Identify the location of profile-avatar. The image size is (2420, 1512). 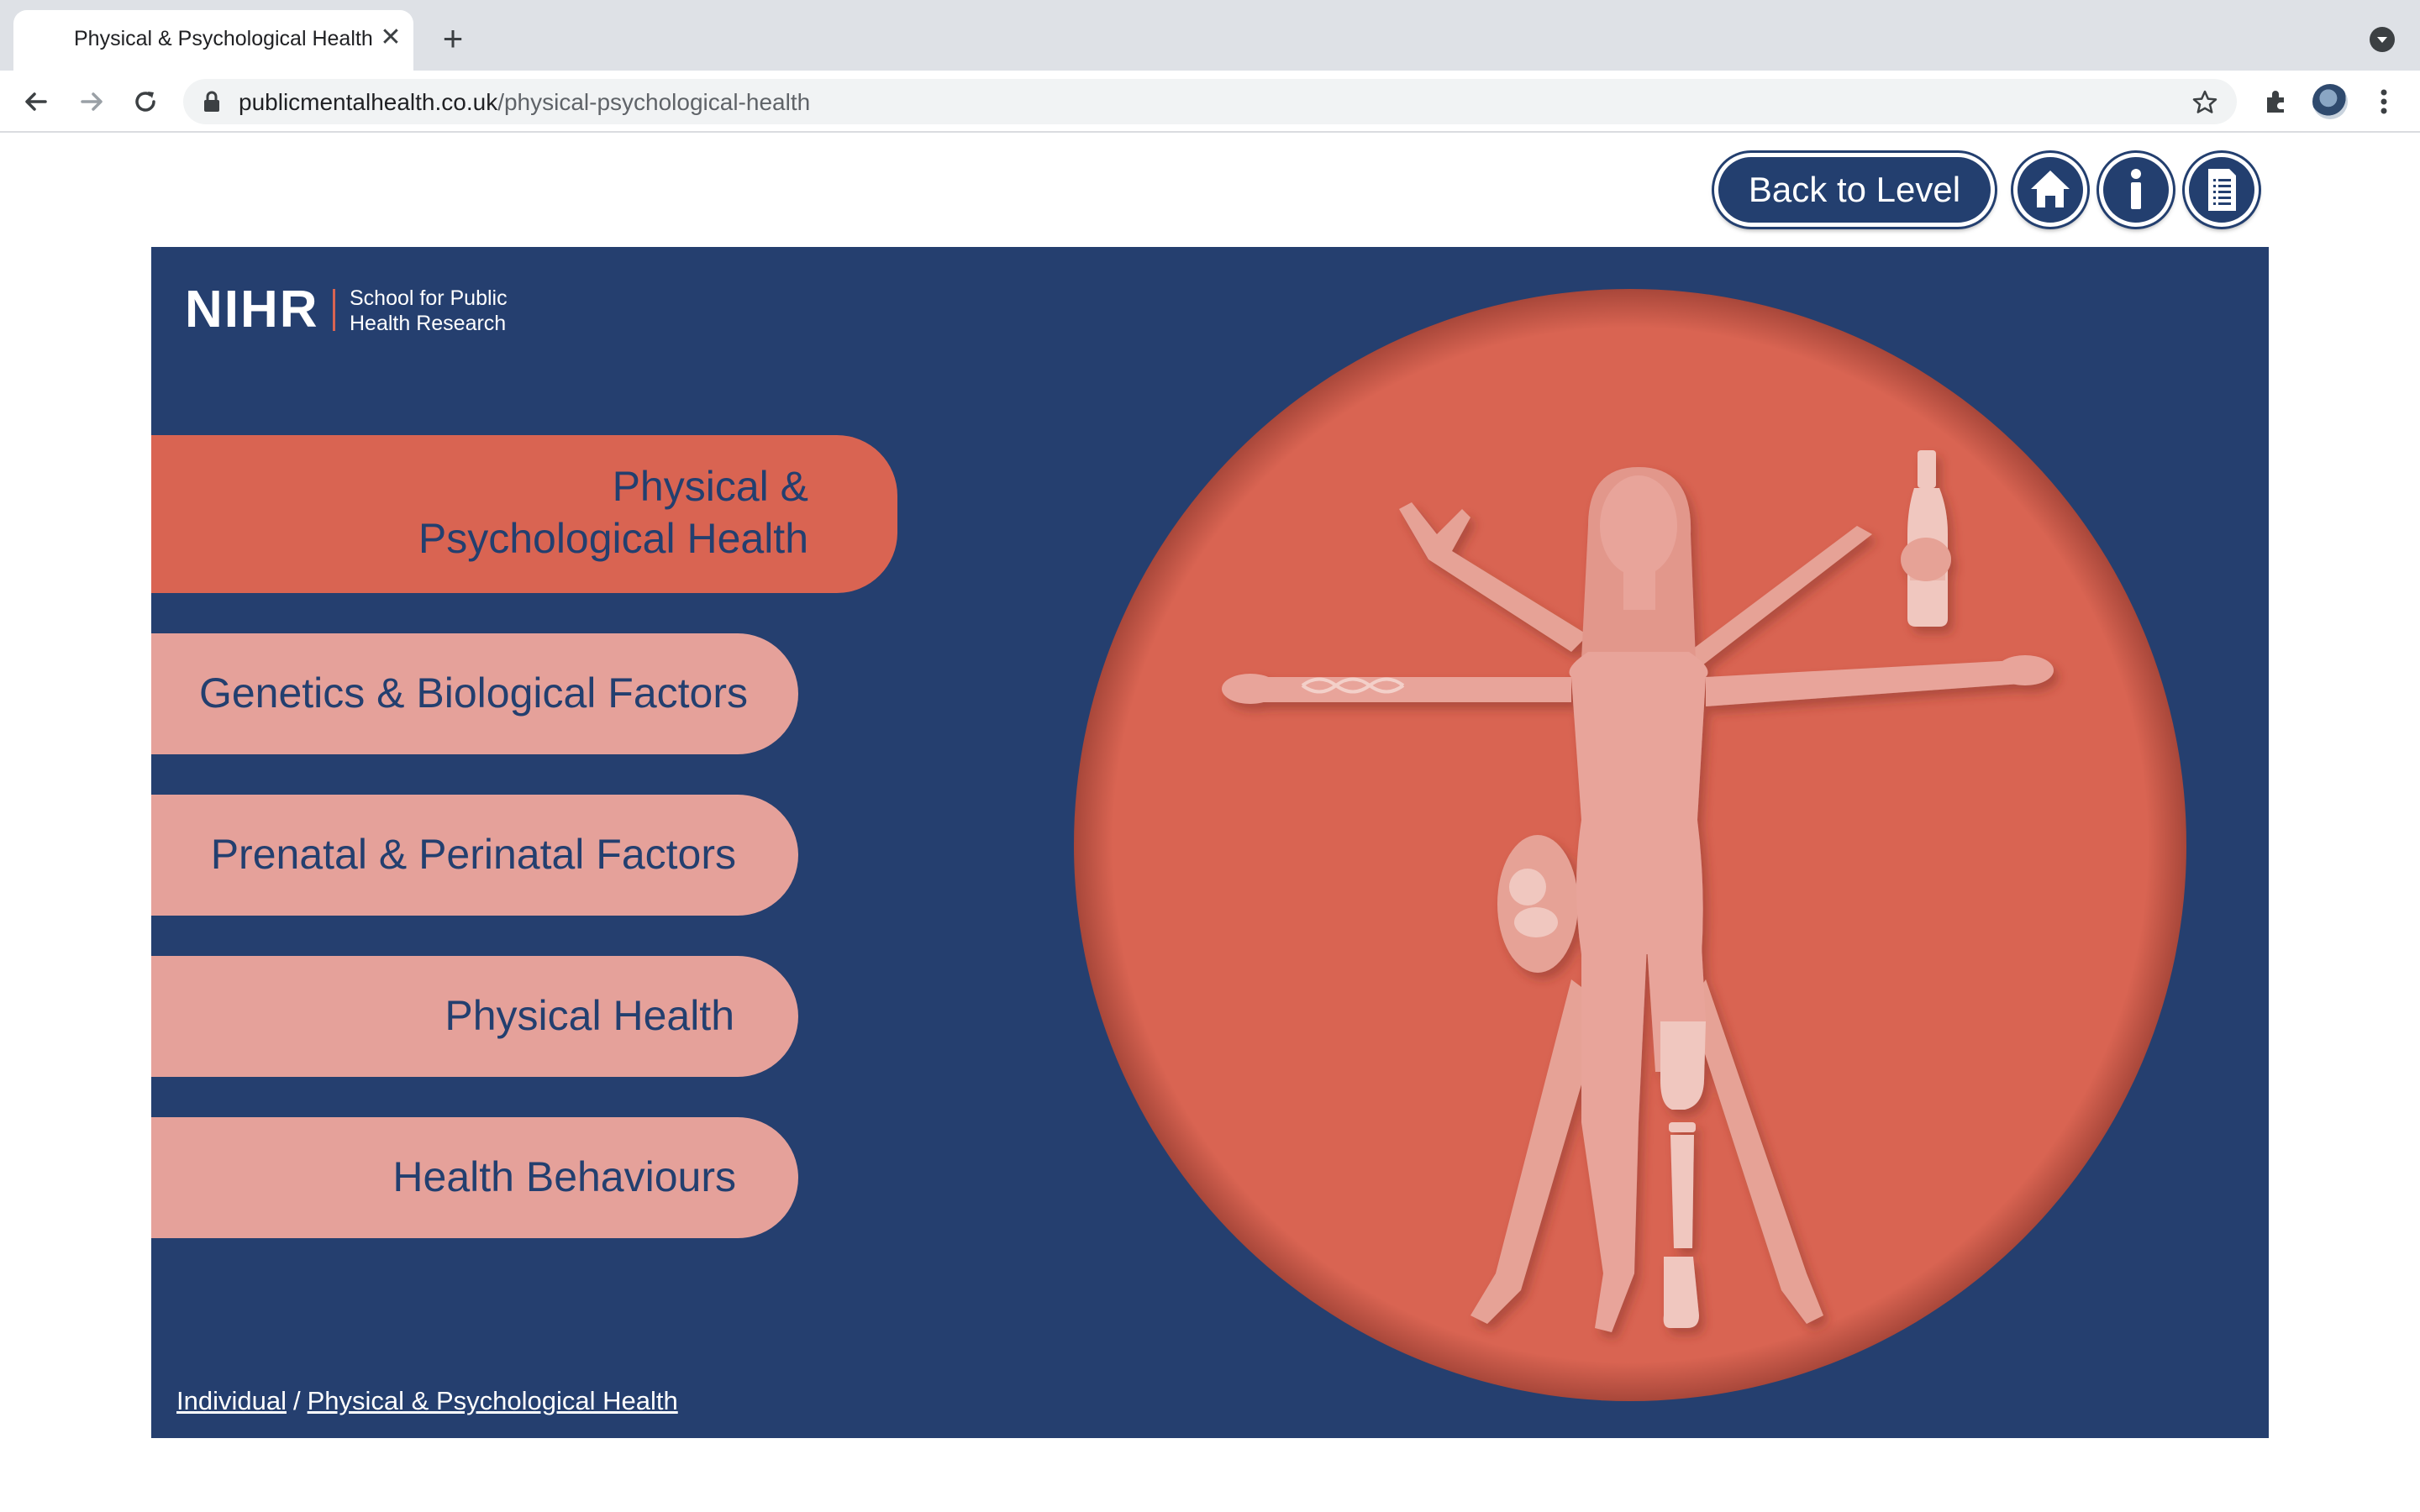
(2330, 101).